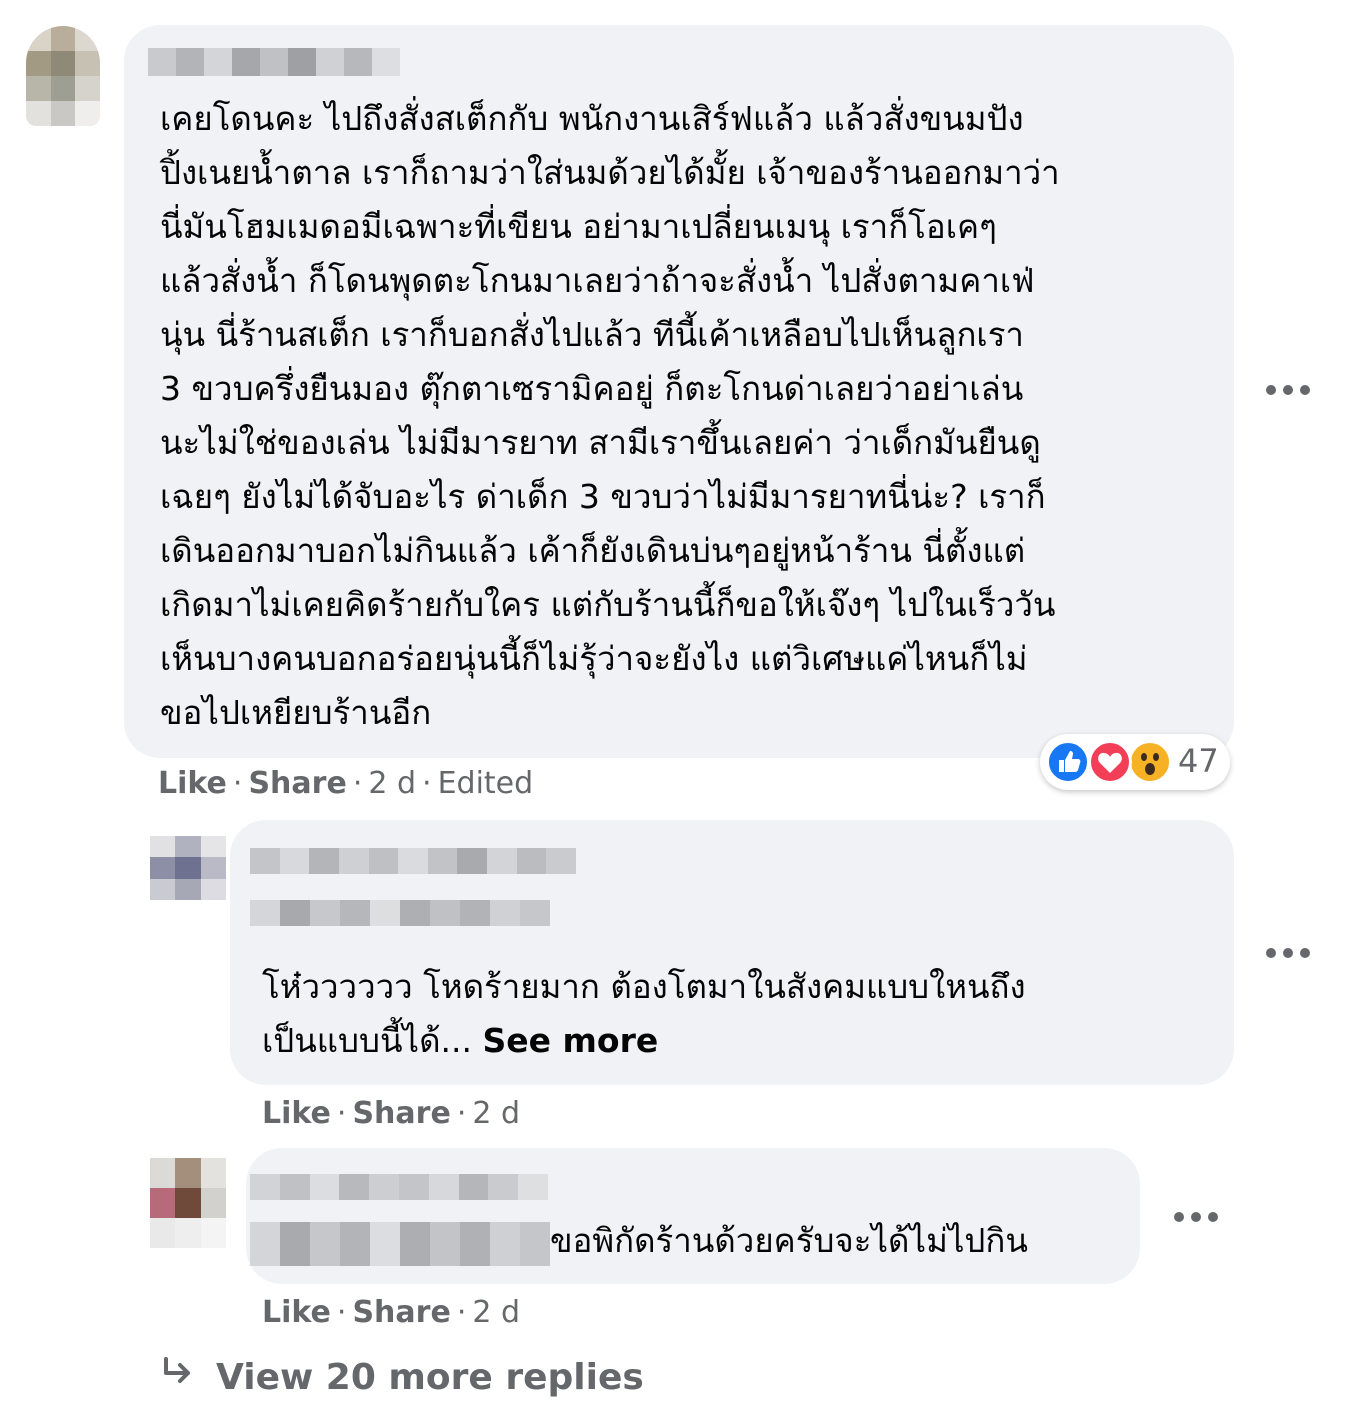 Image resolution: width=1350 pixels, height=1423 pixels. I want to click on like-reaction-icon, so click(1068, 762).